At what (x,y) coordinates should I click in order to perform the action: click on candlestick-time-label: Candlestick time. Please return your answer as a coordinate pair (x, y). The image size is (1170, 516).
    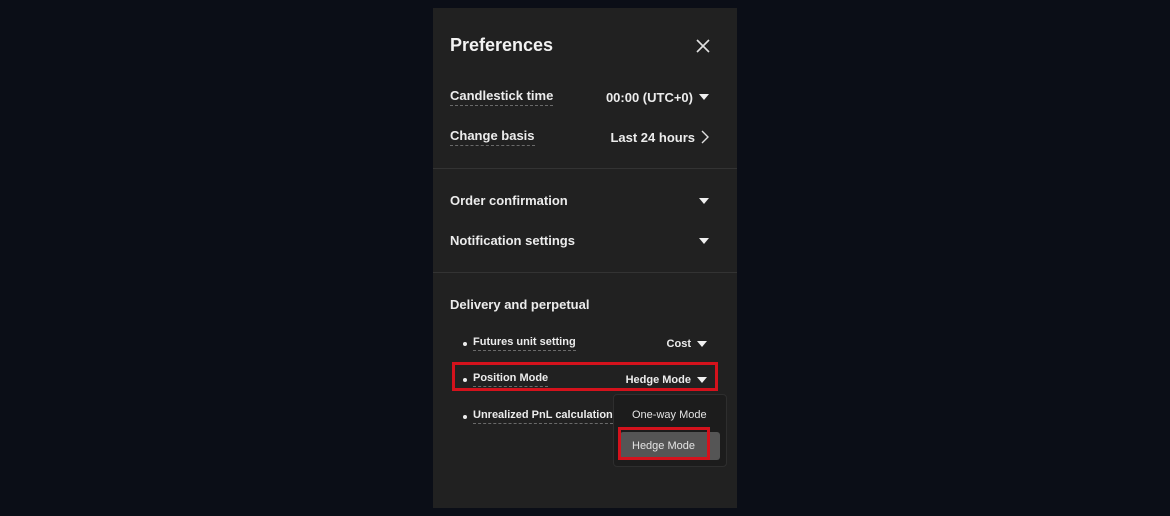
    Looking at the image, I should click on (502, 97).